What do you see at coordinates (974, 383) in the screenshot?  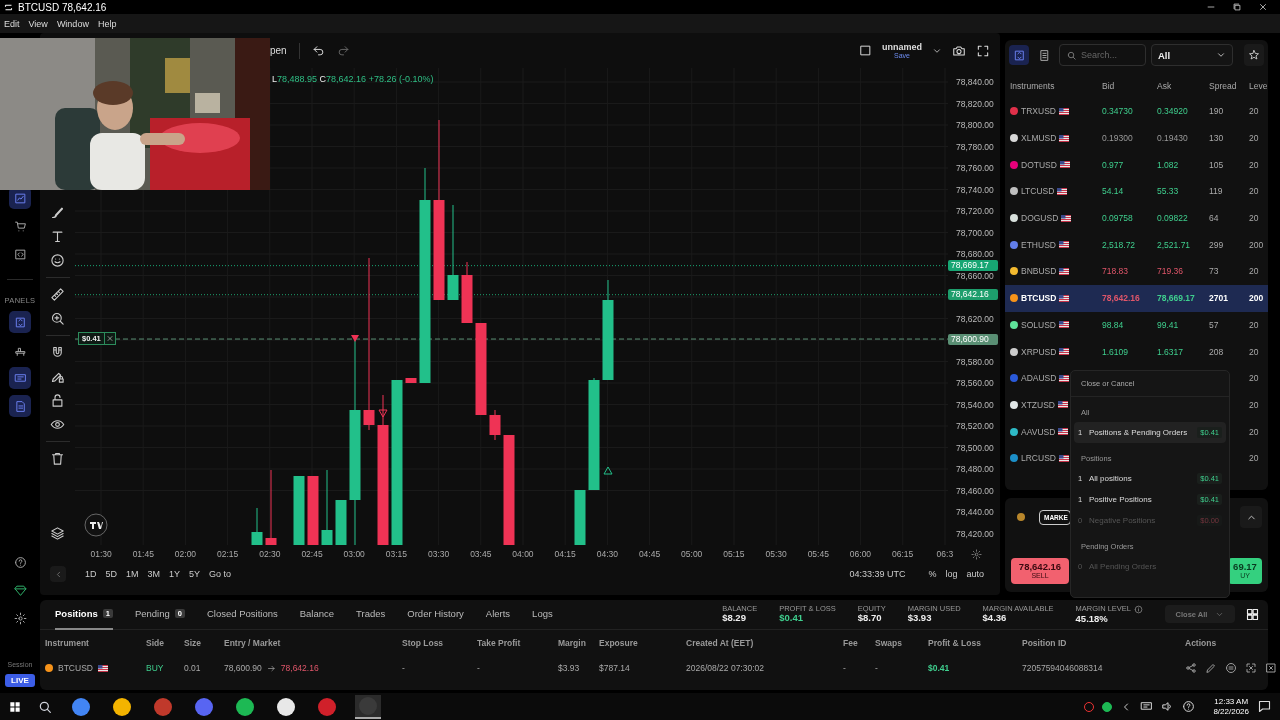 I see `price-tick: 78,560.00` at bounding box center [974, 383].